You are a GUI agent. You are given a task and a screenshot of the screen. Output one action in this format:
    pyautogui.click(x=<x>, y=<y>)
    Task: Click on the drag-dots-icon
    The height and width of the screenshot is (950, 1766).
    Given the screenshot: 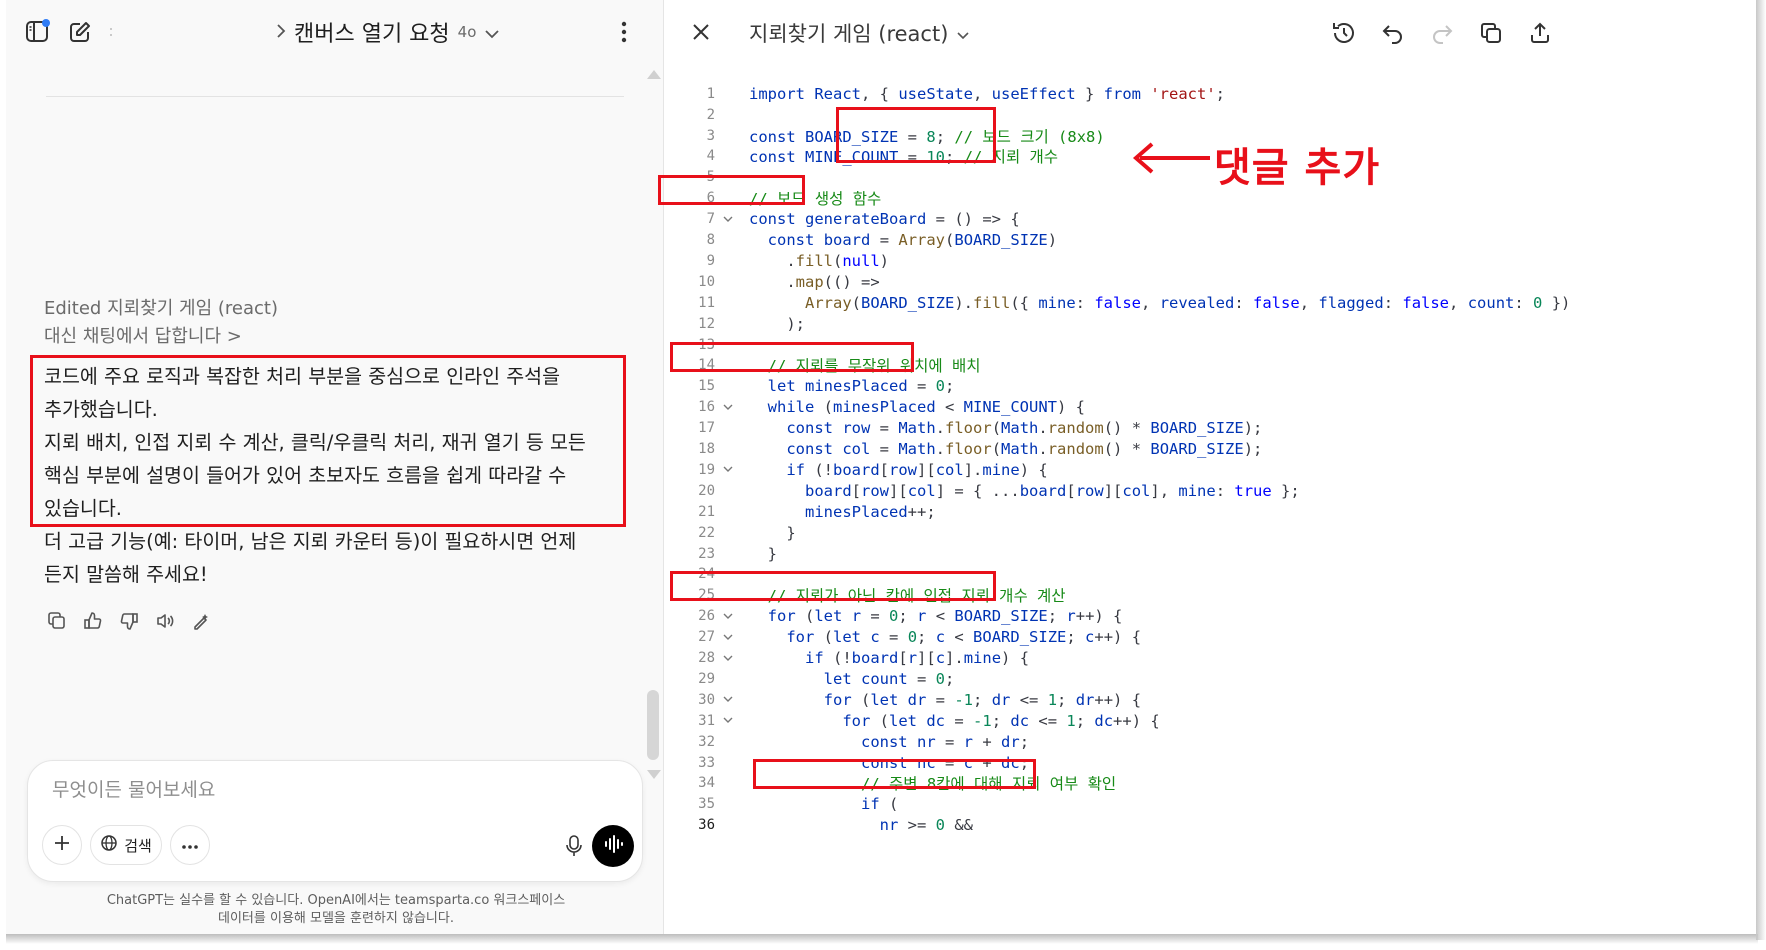 What is the action you would take?
    pyautogui.click(x=111, y=32)
    